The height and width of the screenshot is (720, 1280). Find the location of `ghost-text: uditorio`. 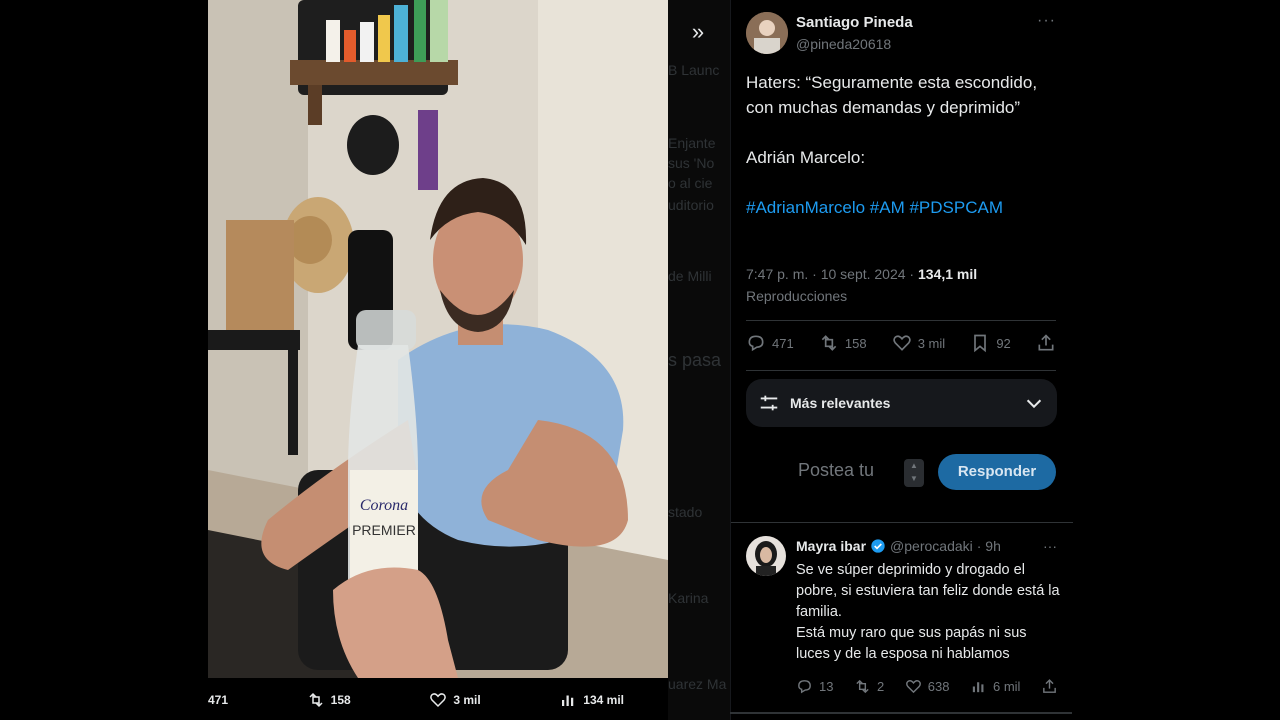

ghost-text: uditorio is located at coordinates (691, 205).